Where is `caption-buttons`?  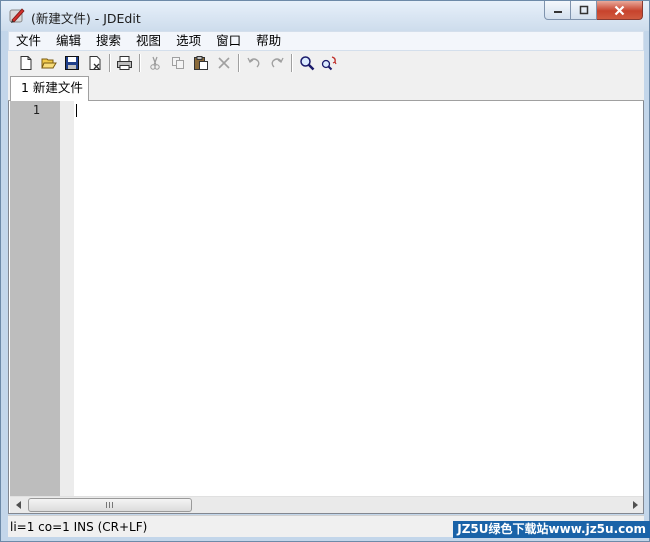 caption-buttons is located at coordinates (593, 11).